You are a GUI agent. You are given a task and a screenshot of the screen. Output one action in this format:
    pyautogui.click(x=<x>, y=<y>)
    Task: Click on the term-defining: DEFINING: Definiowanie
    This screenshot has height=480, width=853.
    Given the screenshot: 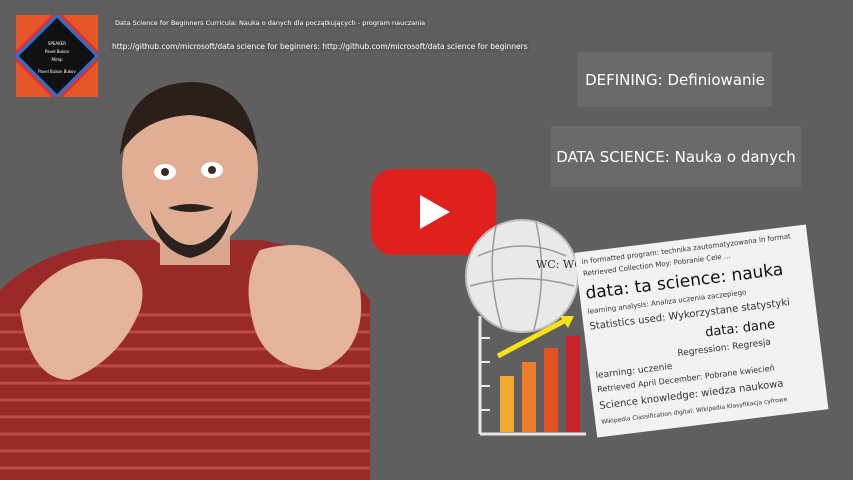 What is the action you would take?
    pyautogui.click(x=675, y=79)
    